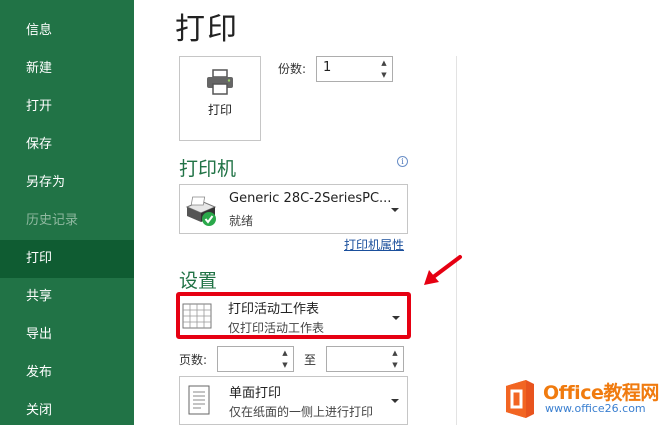 The image size is (664, 425). Describe the element at coordinates (365, 359) in the screenshot. I see `pages-to-stepper: ▲ ▼` at that location.